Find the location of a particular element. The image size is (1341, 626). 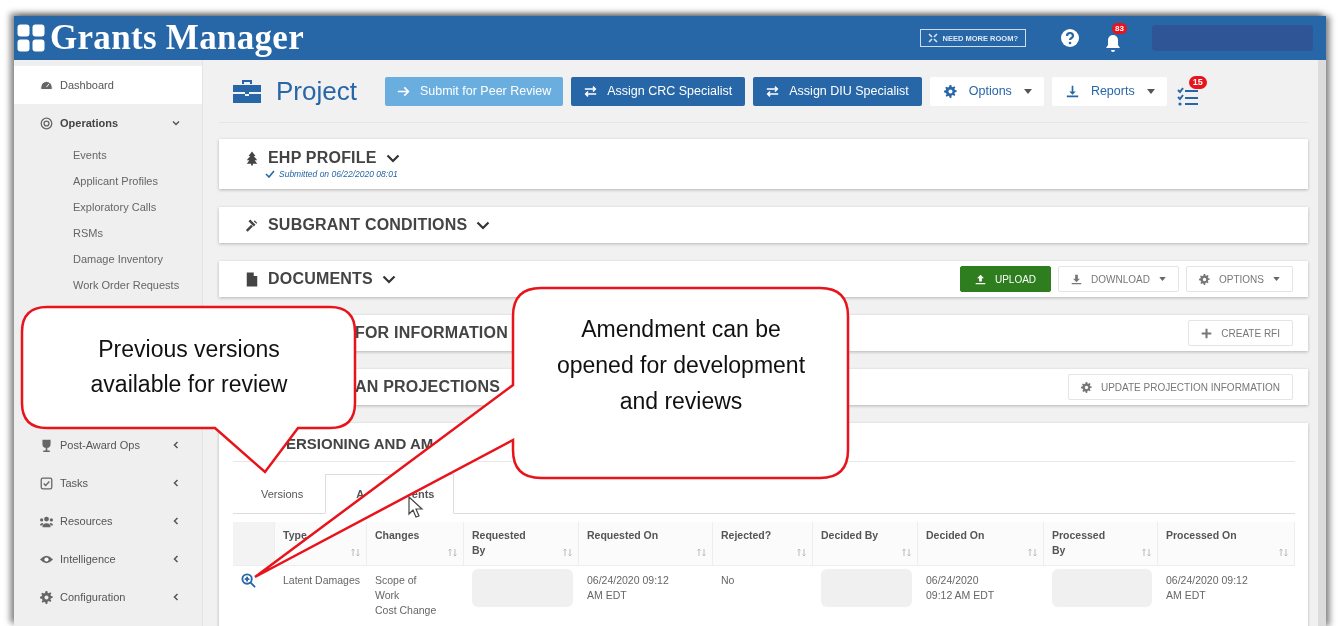

target-icon is located at coordinates (46, 123).